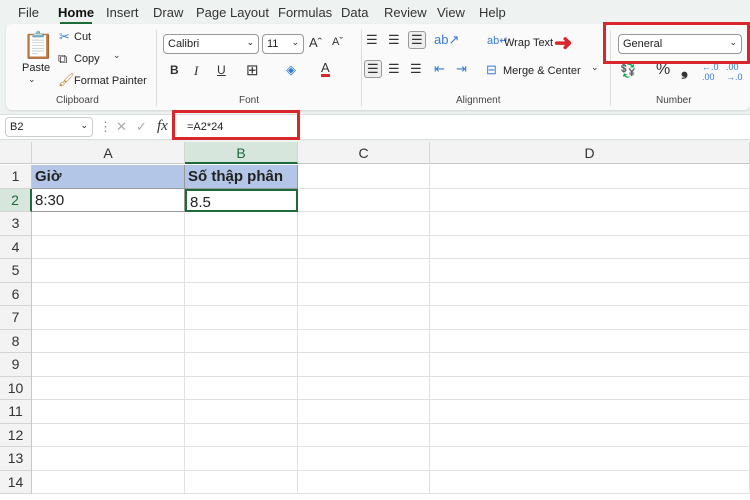  What do you see at coordinates (364, 247) in the screenshot?
I see `cell-C4` at bounding box center [364, 247].